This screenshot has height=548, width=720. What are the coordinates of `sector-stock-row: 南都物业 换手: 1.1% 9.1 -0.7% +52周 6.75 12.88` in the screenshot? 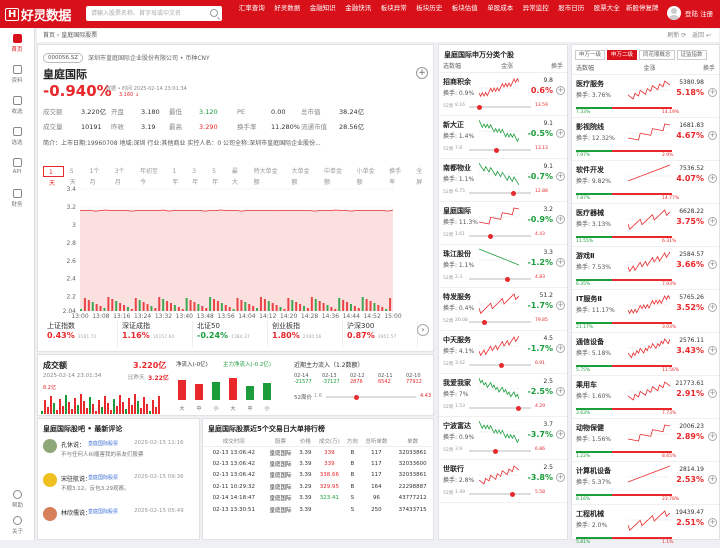 It's located at (503, 180).